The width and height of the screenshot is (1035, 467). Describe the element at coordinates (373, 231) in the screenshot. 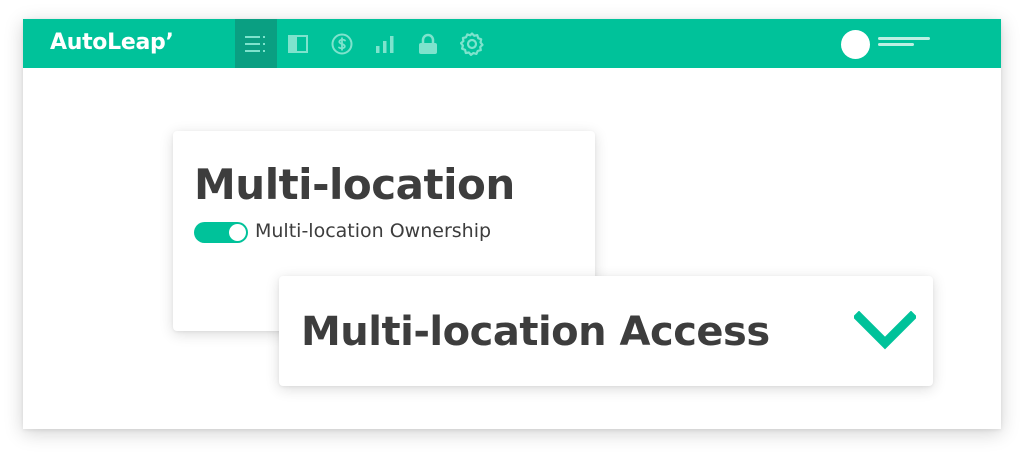

I see `toggle-label: Multi-location Ownership` at that location.